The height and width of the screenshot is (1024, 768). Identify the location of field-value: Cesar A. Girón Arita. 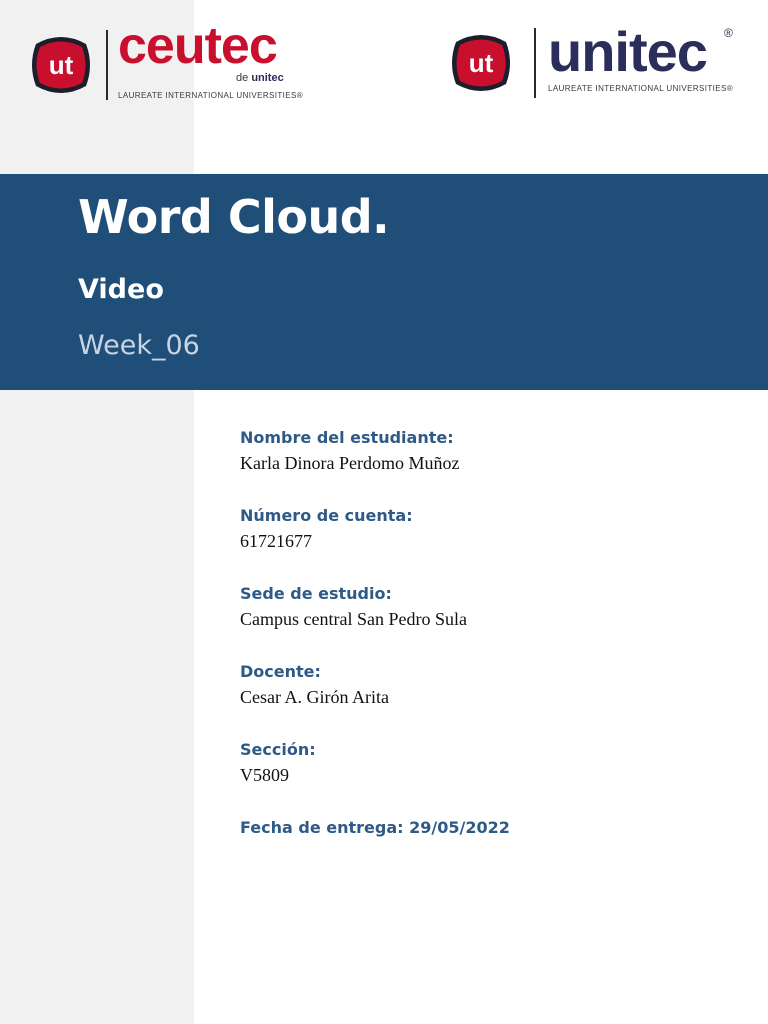
(314, 697).